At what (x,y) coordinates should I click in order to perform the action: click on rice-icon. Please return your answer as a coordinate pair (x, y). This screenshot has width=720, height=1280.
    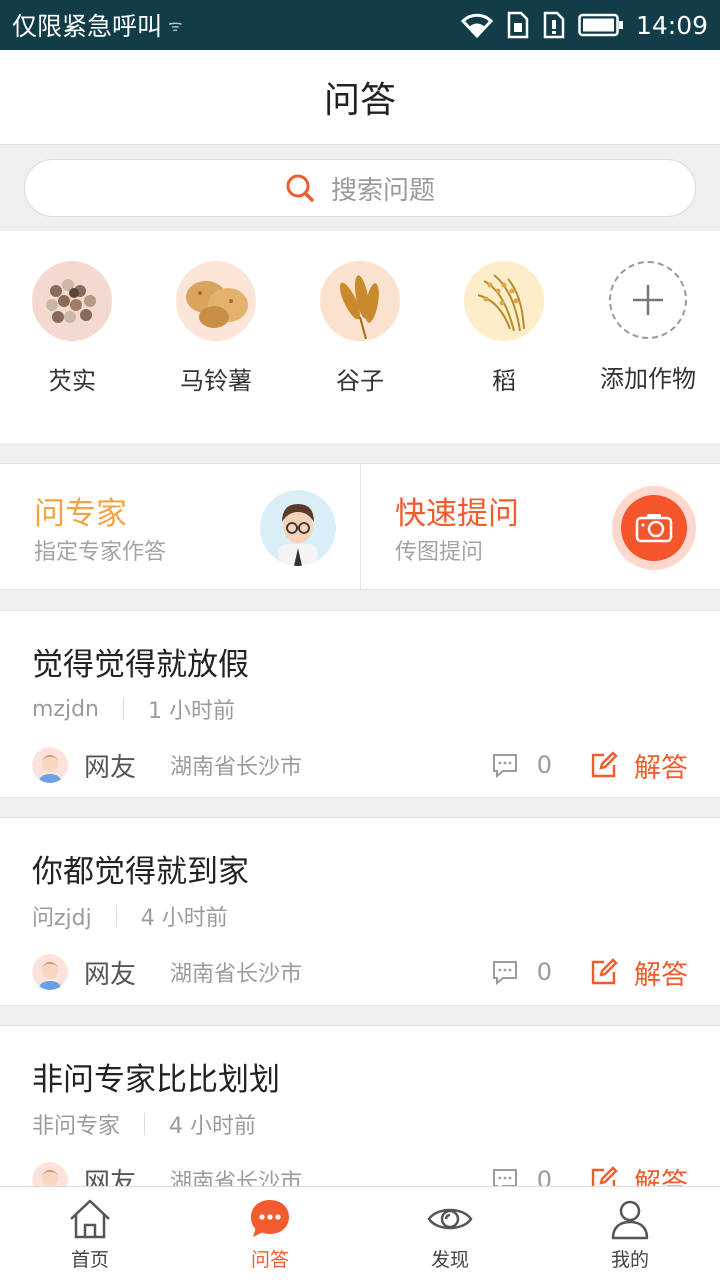
    Looking at the image, I should click on (504, 301).